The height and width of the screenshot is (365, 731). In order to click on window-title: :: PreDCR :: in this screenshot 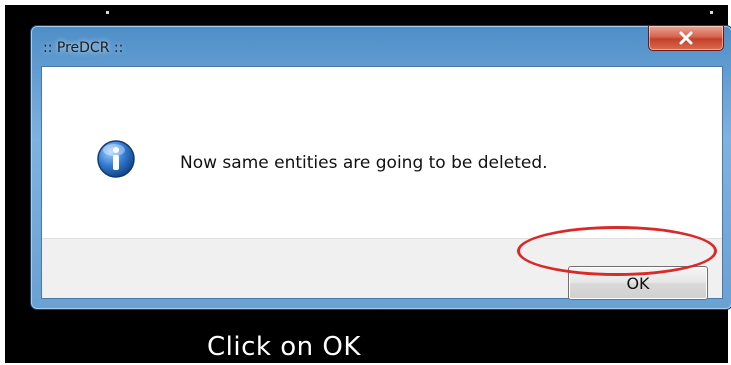, I will do `click(83, 48)`.